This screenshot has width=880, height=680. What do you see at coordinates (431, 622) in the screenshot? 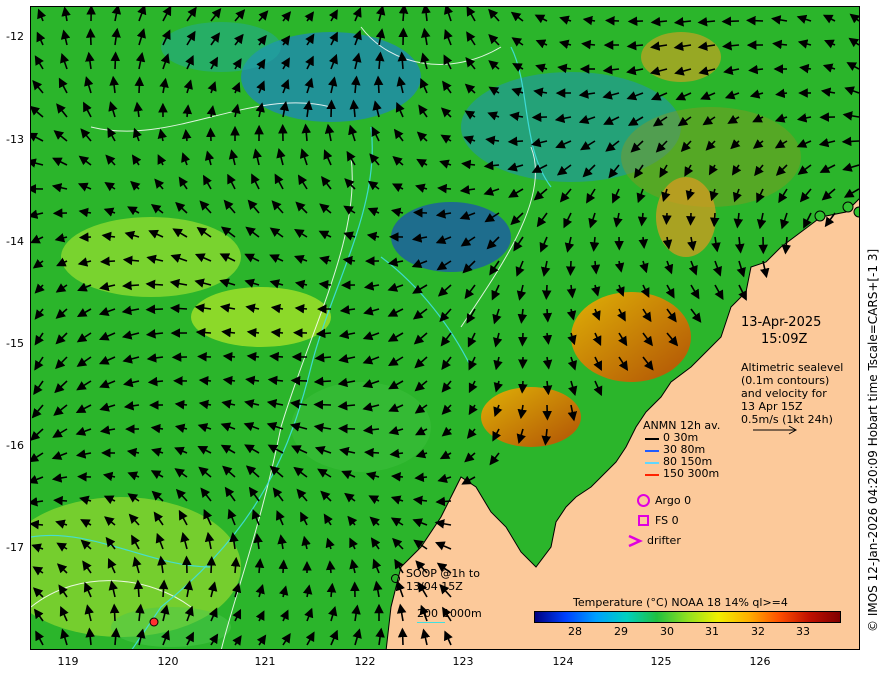
I see `depth-key-line` at bounding box center [431, 622].